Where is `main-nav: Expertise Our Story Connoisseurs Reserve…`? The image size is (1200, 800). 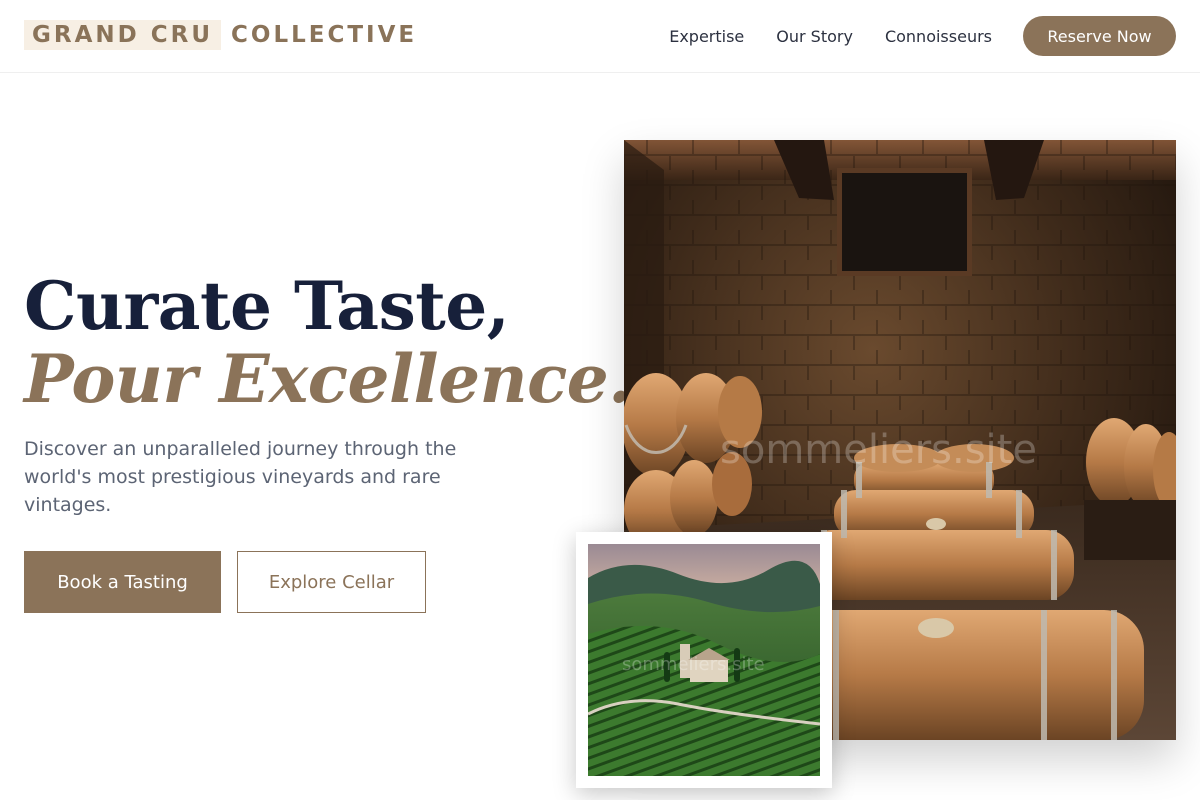
main-nav: Expertise Our Story Connoisseurs Reserve… is located at coordinates (922, 36).